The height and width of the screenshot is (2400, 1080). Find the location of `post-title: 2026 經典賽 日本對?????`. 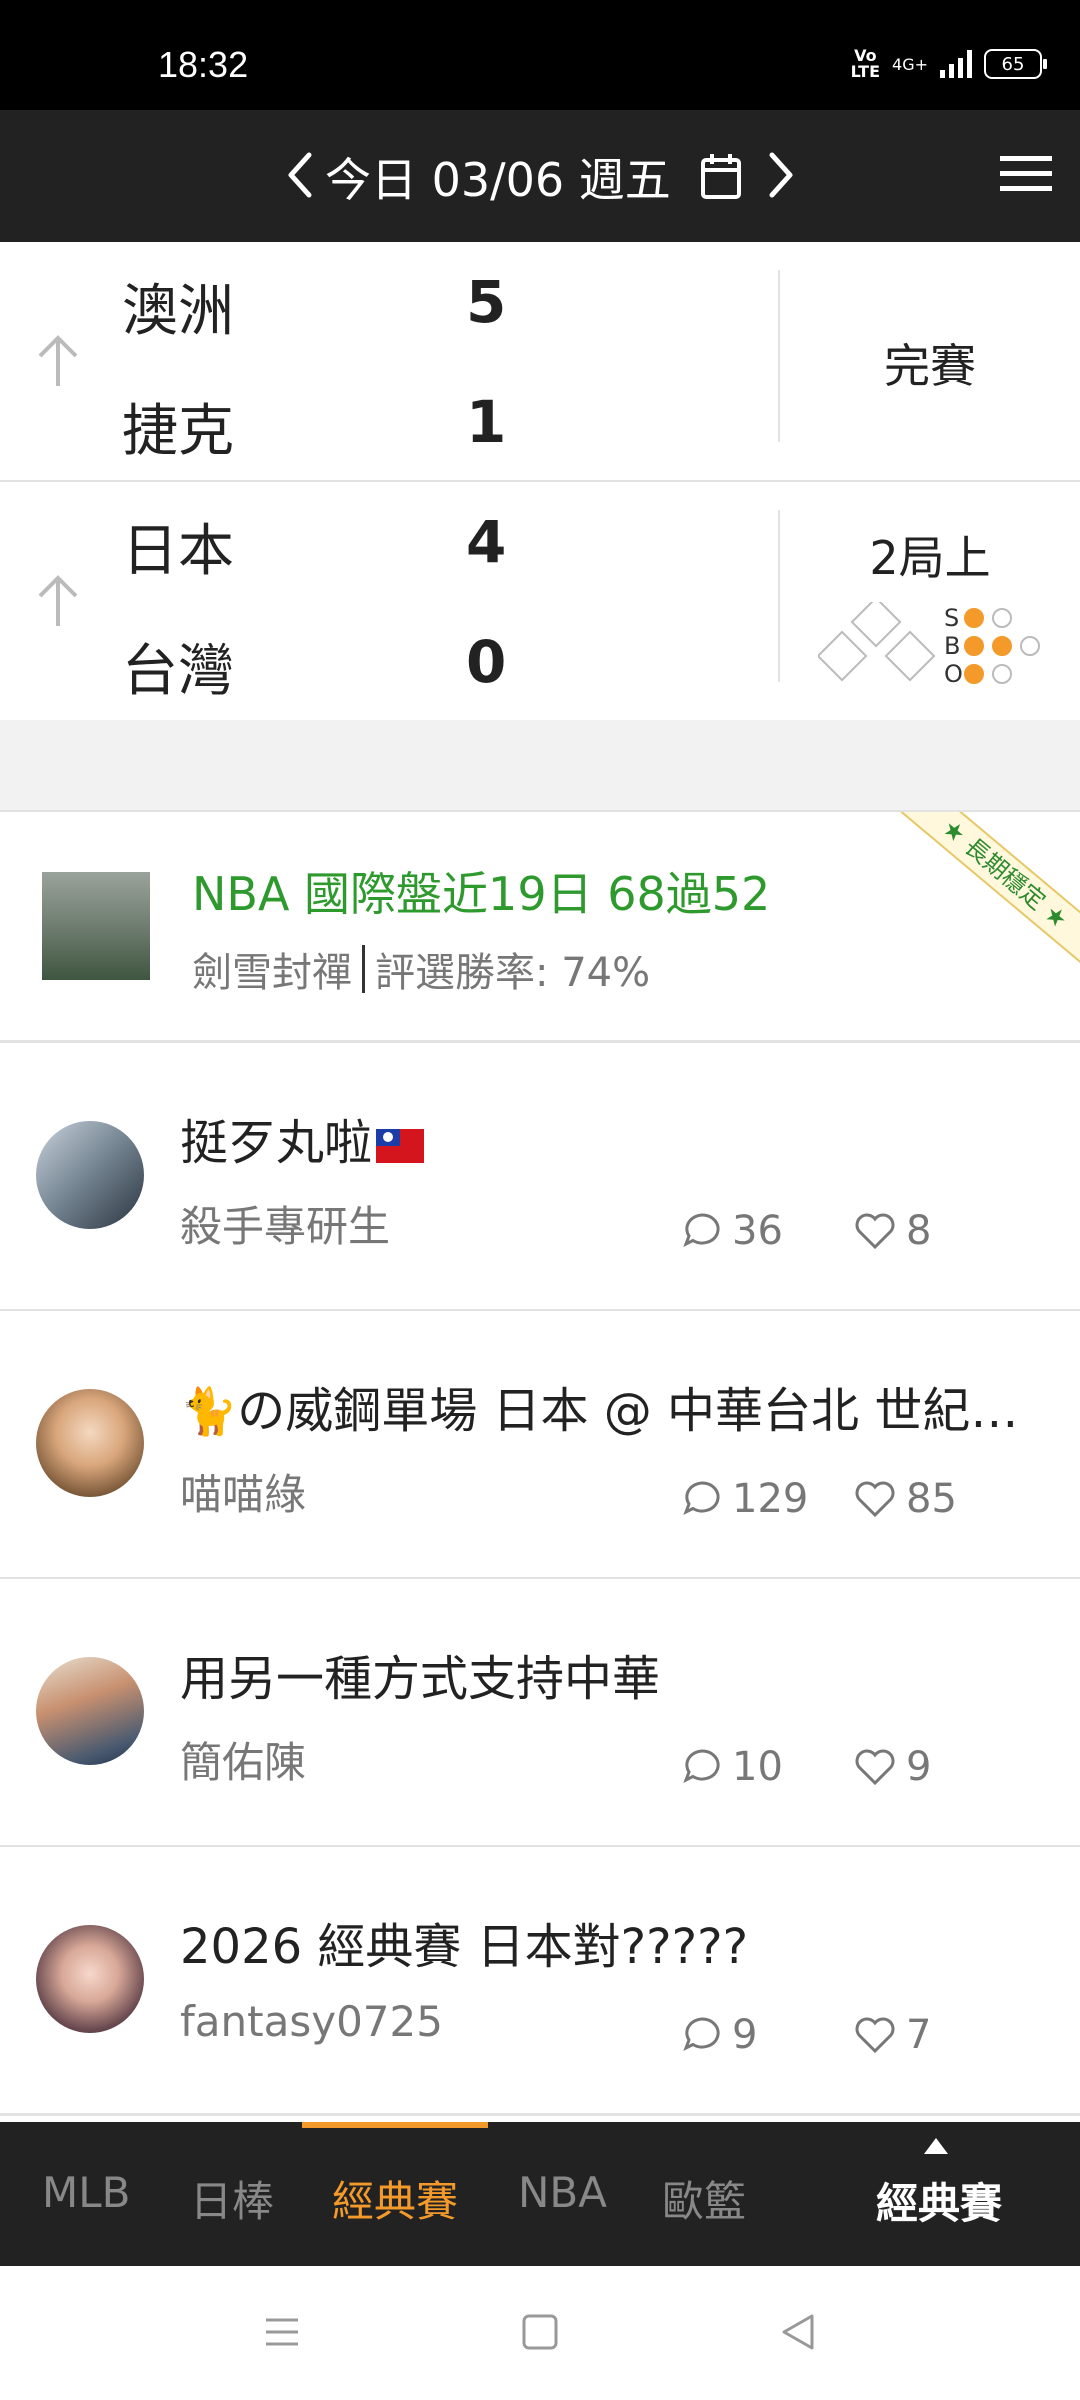

post-title: 2026 經典賽 日本對????? is located at coordinates (464, 1947).